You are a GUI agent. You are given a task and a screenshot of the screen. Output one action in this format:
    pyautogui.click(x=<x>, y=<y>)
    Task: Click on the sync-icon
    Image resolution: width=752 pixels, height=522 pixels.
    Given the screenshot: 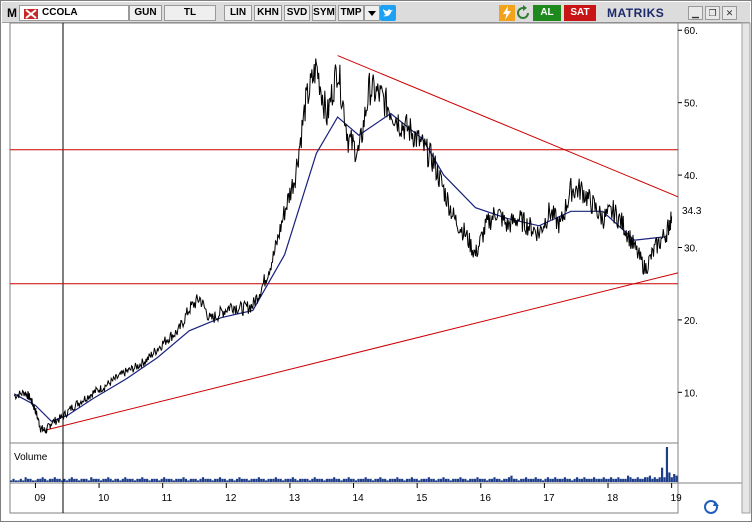 What is the action you would take?
    pyautogui.click(x=711, y=507)
    